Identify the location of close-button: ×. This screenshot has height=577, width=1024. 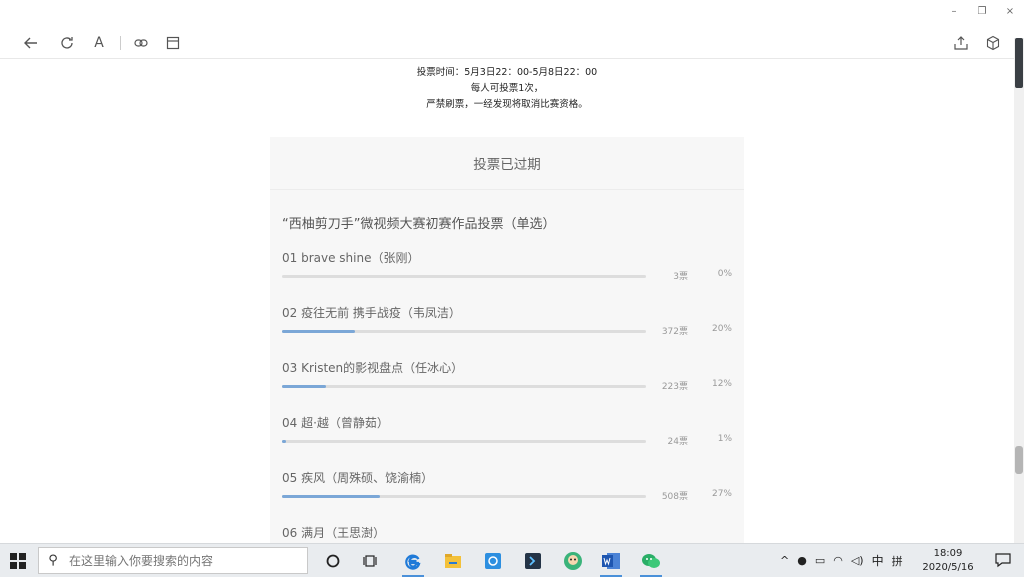
(1010, 11).